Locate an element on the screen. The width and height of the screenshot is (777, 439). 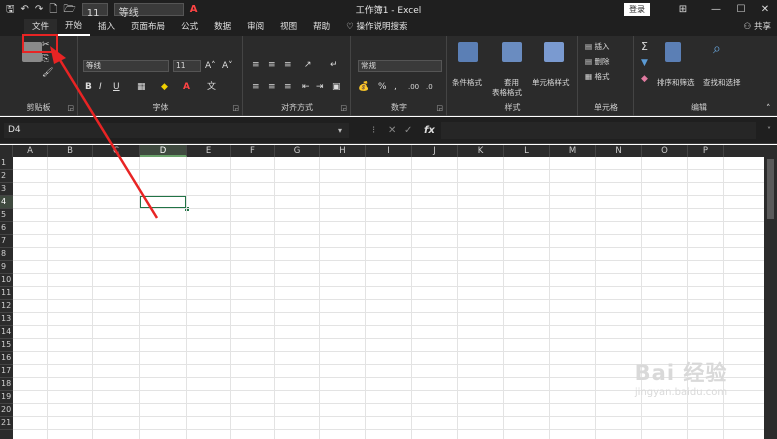
number-format-select: 常规 is located at coordinates (400, 66).